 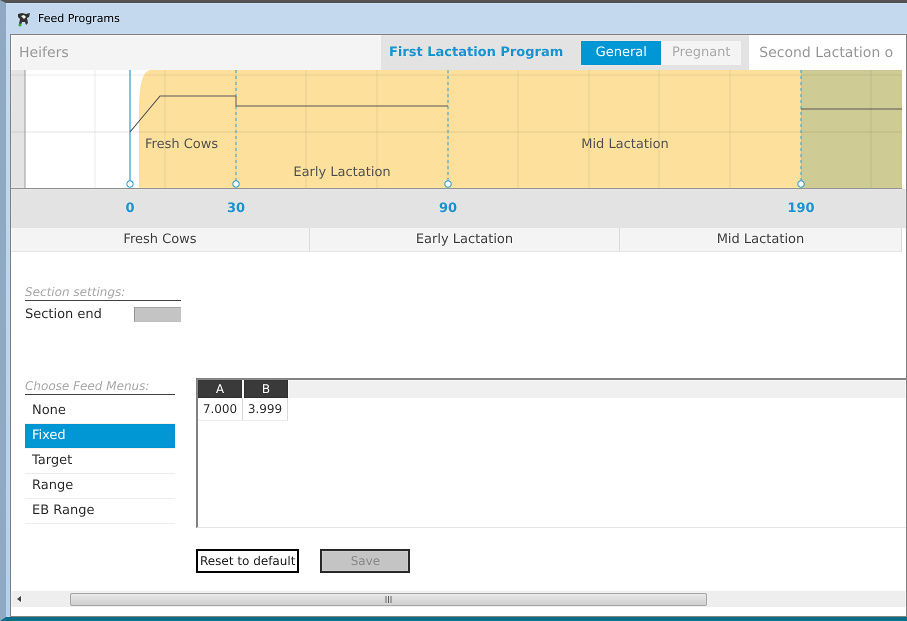 I want to click on section-label: Early Lactation, so click(x=342, y=172).